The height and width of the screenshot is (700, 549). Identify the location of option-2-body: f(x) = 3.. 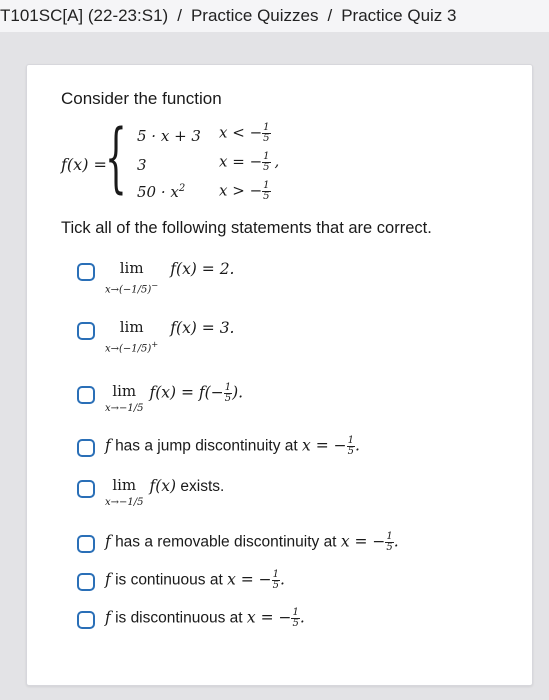
(202, 328).